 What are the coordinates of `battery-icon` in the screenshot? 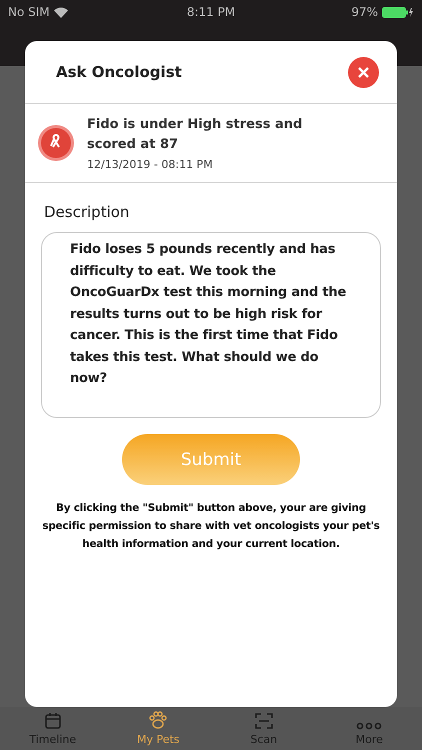 It's located at (398, 12).